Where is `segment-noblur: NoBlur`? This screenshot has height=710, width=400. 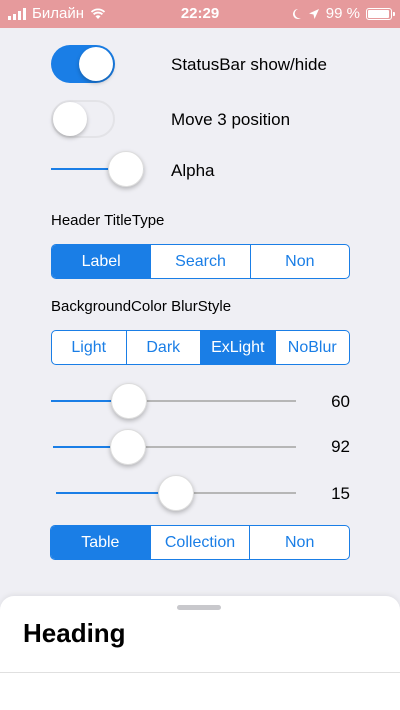 segment-noblur: NoBlur is located at coordinates (312, 347).